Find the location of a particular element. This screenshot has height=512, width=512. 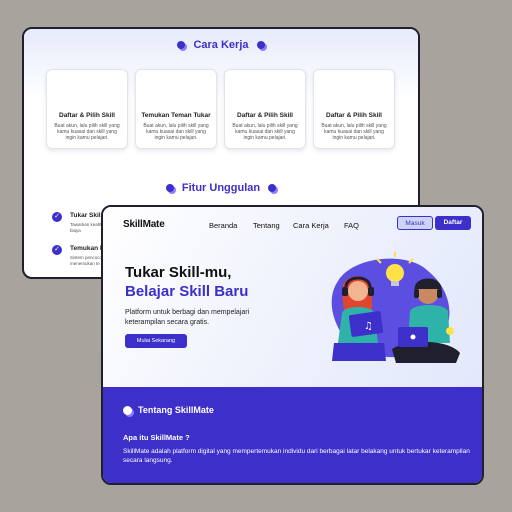

feature-title: Tukar Skil is located at coordinates (85, 215).